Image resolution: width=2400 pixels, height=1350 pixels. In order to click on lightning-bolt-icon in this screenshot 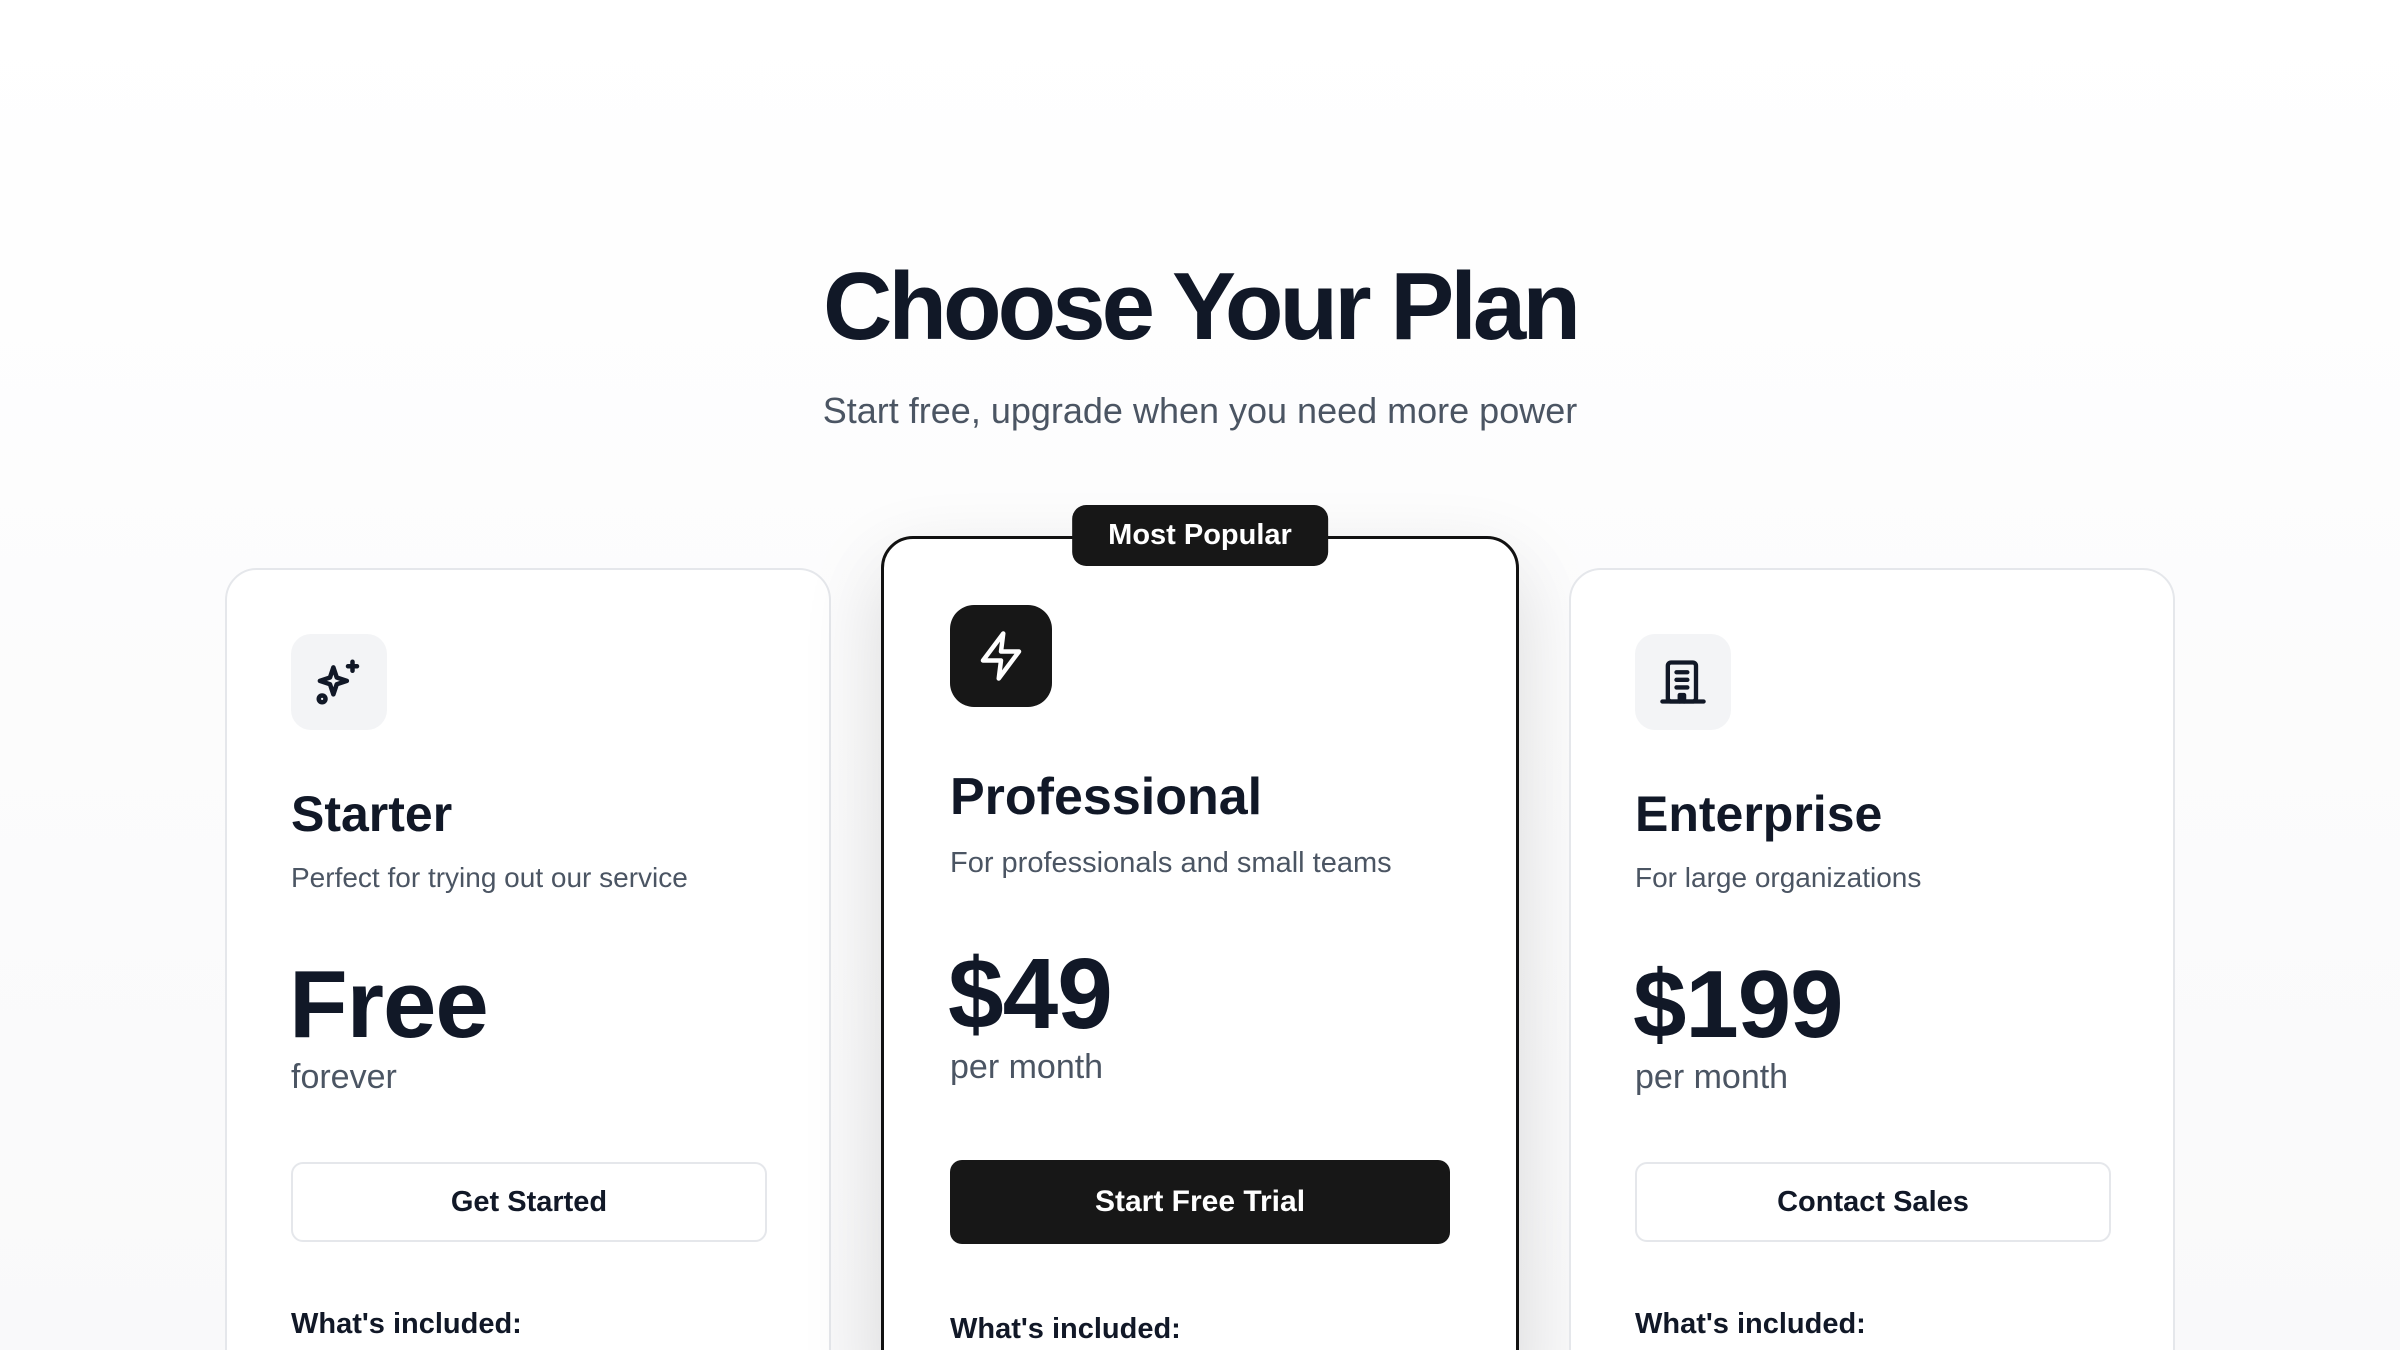, I will do `click(1001, 656)`.